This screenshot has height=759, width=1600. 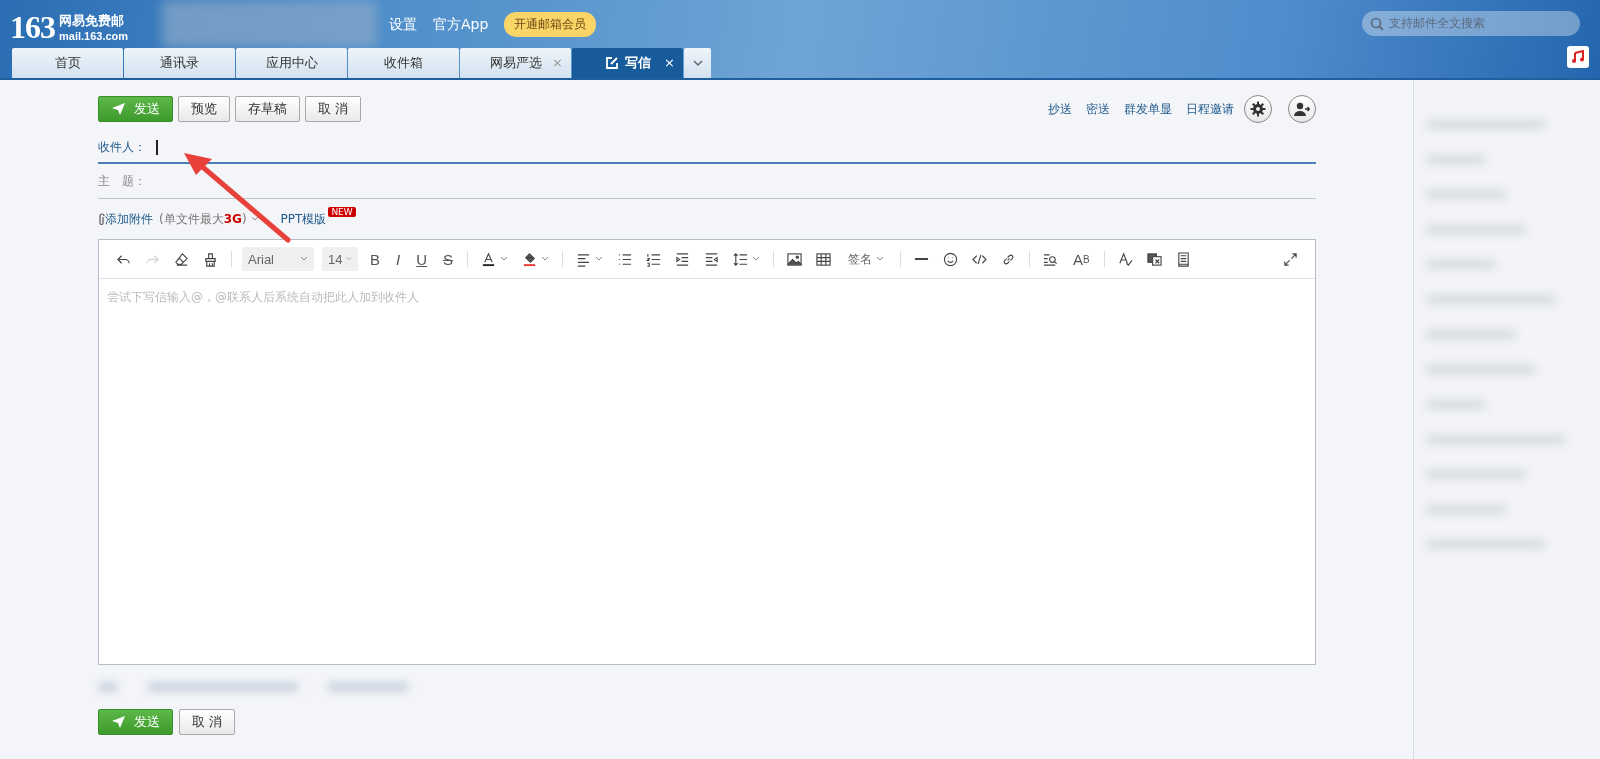 What do you see at coordinates (1051, 259) in the screenshot?
I see `find-icon` at bounding box center [1051, 259].